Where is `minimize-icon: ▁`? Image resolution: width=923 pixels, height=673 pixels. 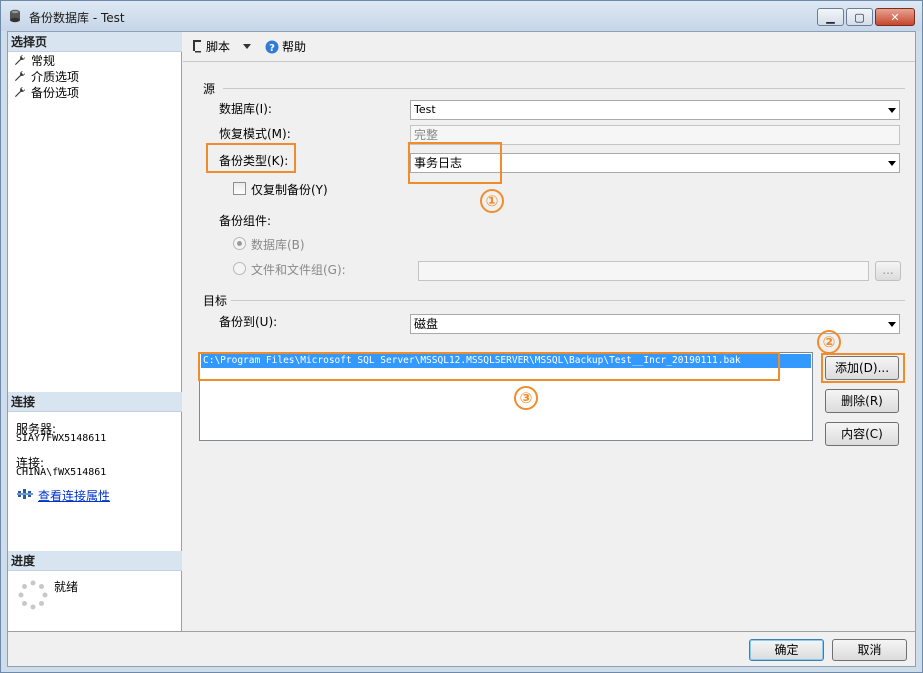
minimize-icon: ▁ is located at coordinates (830, 17).